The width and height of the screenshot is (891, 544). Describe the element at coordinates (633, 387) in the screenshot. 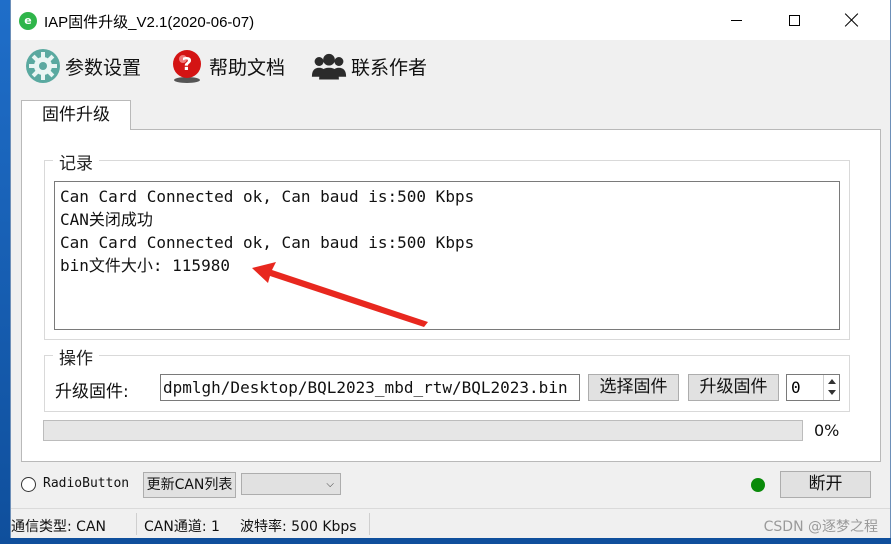

I see `select-firmware-button: 选择固件` at that location.